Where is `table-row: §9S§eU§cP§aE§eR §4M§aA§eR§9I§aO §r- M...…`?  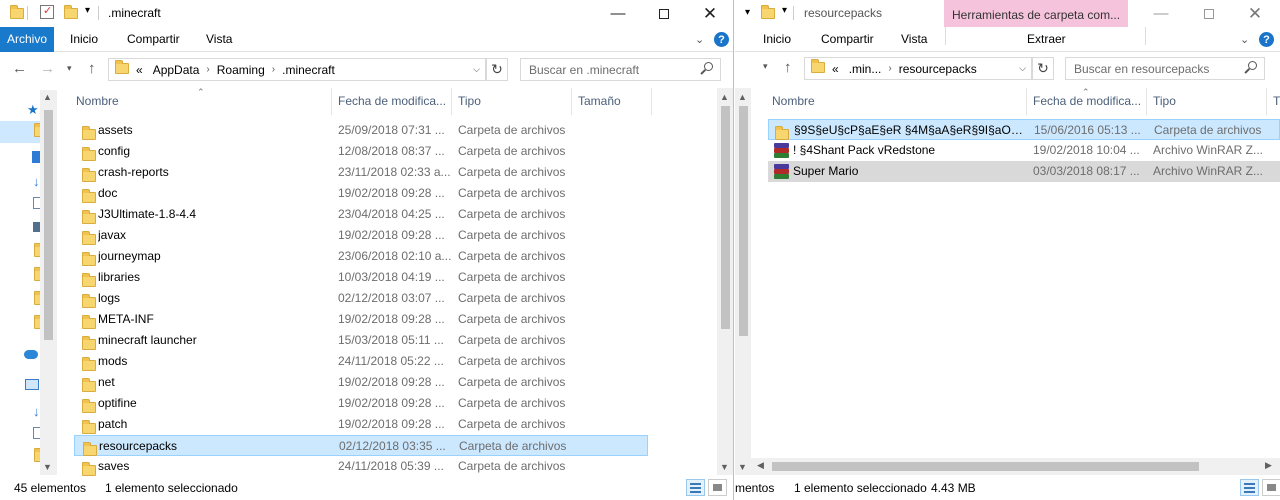
table-row: §9S§eU§cP§aE§eR §4M§aA§eR§9I§aO §r- M...… is located at coordinates (1024, 129).